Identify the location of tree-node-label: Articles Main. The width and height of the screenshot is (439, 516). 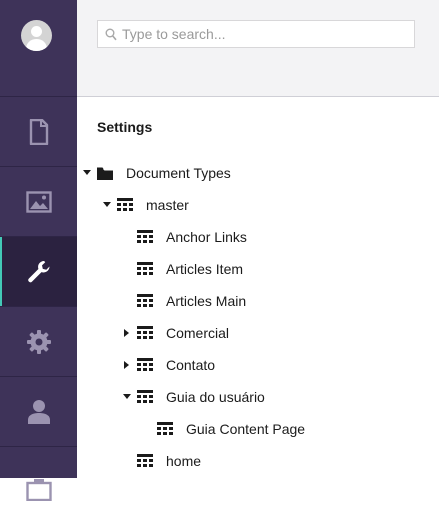
(206, 301).